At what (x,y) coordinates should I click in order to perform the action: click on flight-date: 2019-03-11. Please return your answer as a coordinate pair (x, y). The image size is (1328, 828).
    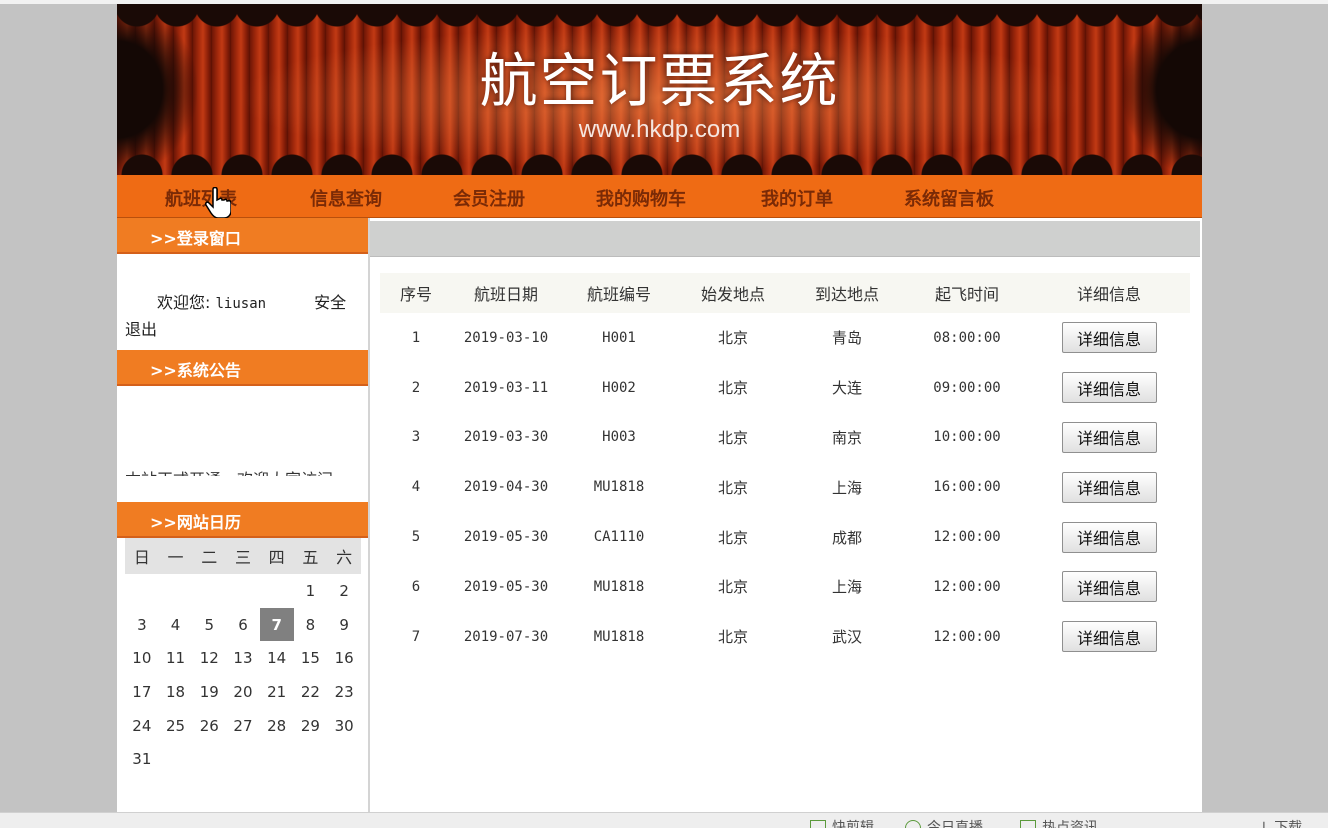
    Looking at the image, I should click on (506, 387).